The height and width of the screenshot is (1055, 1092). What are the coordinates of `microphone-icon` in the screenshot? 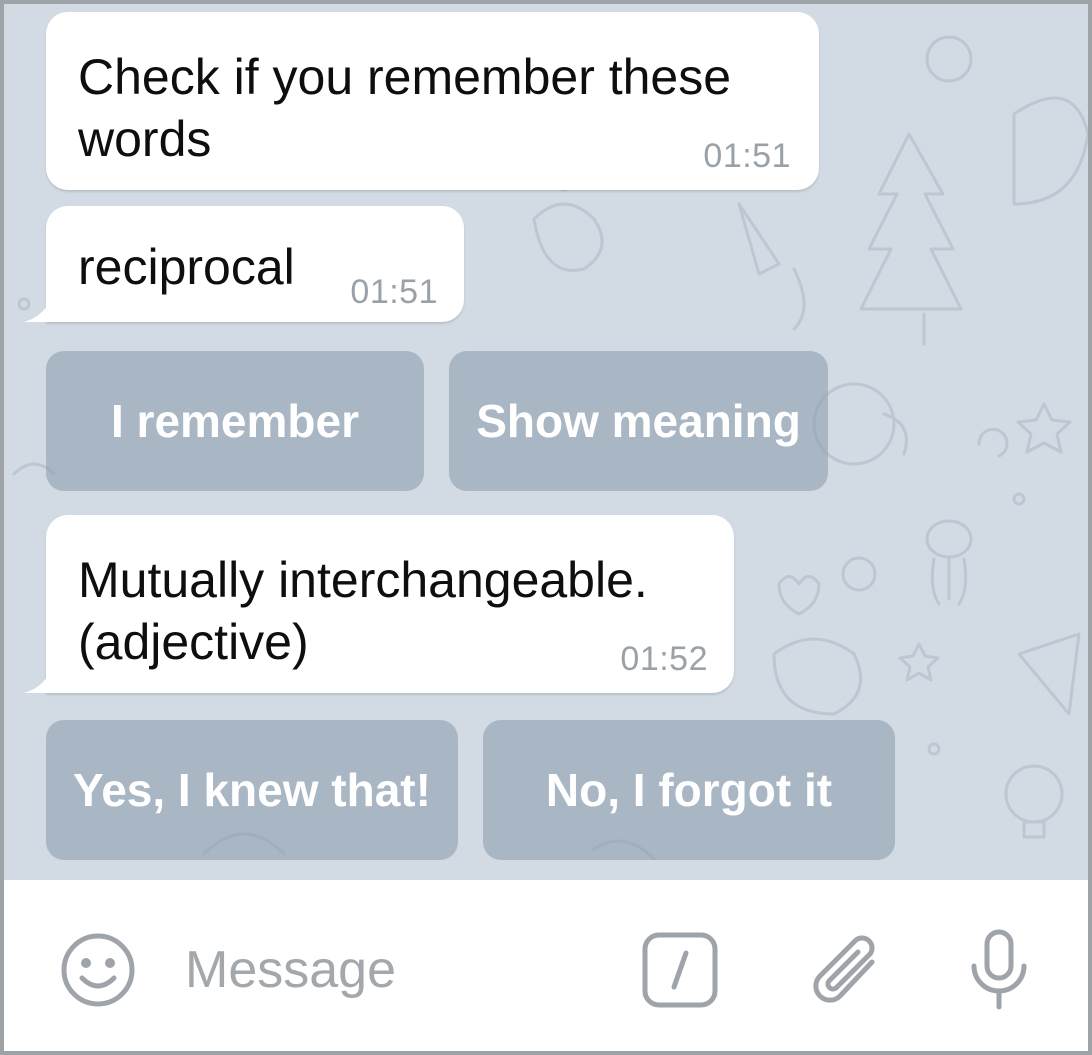 It's located at (999, 970).